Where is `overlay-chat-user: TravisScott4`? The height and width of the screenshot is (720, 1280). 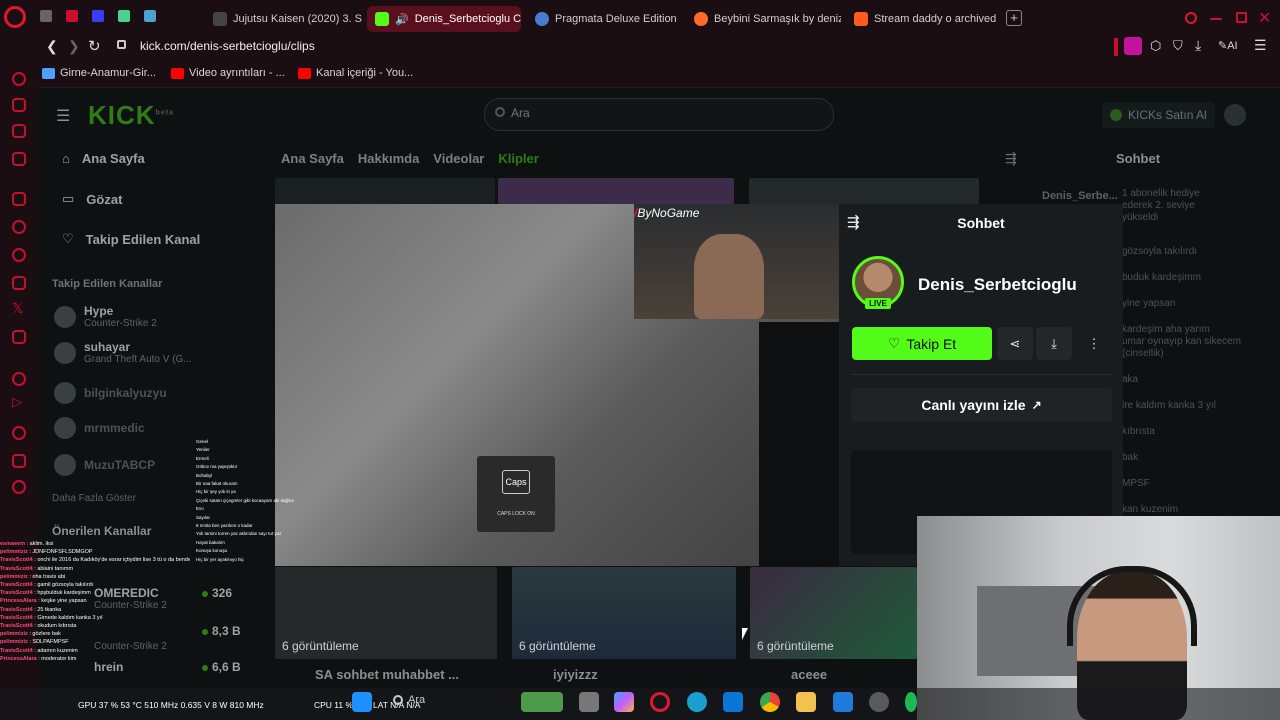
overlay-chat-user: TravisScott4 is located at coordinates (16, 650).